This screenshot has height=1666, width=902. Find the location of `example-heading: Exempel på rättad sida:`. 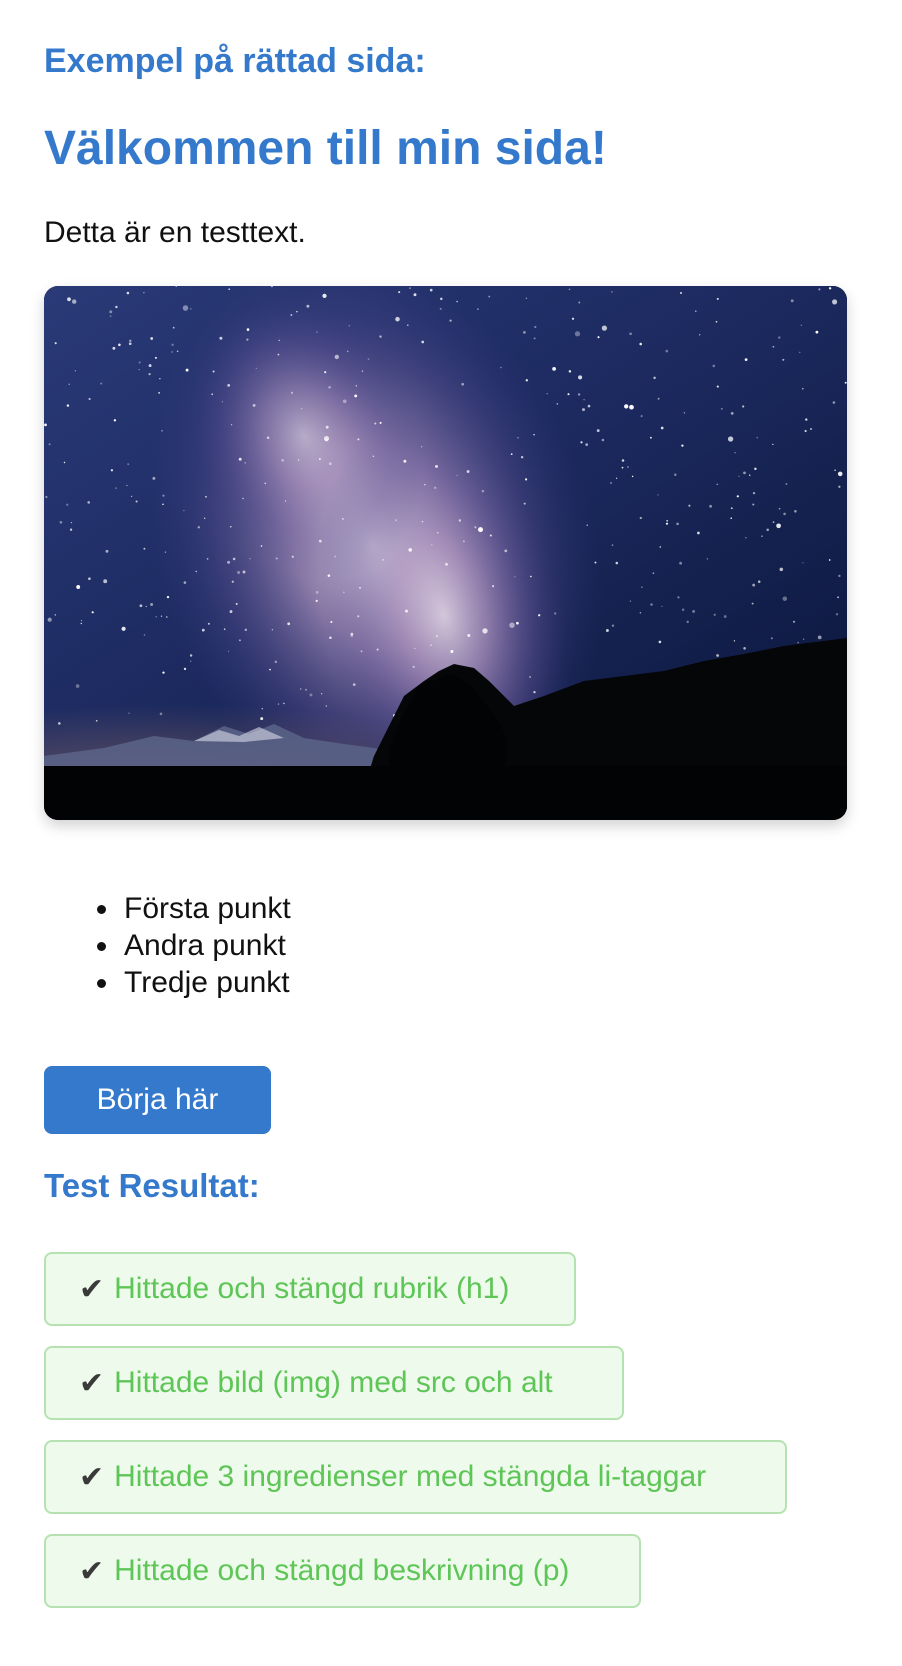

example-heading: Exempel på rättad sida: is located at coordinates (235, 61).